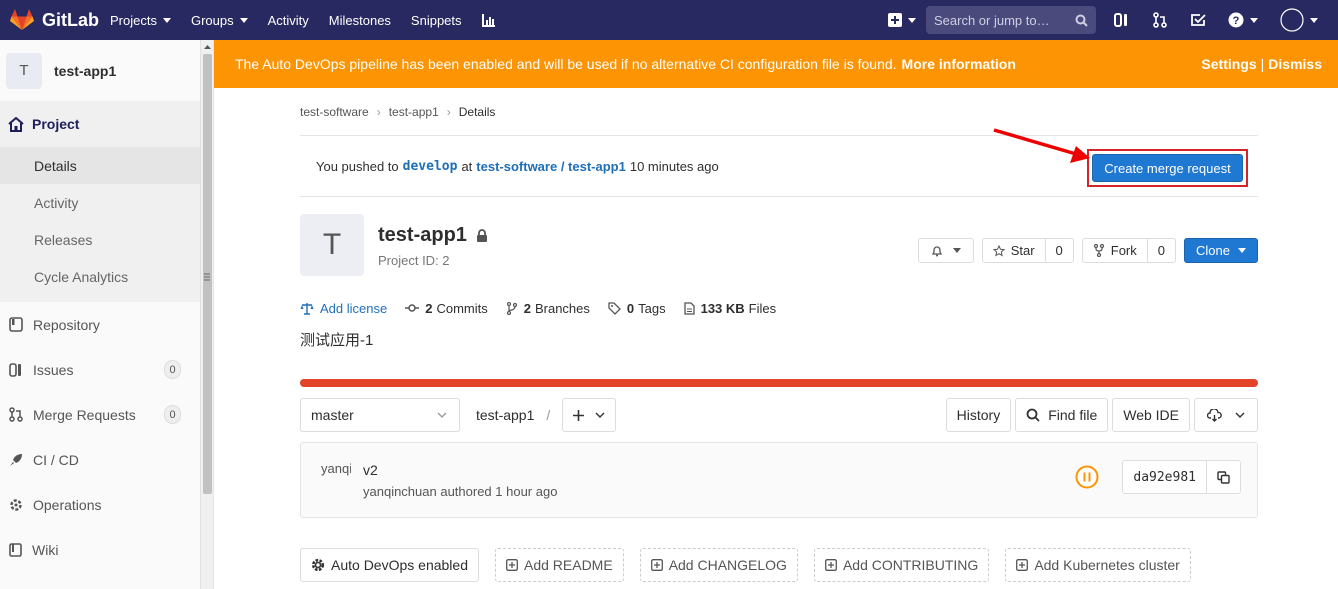  I want to click on commit-sha-link: da92e981, so click(1165, 477).